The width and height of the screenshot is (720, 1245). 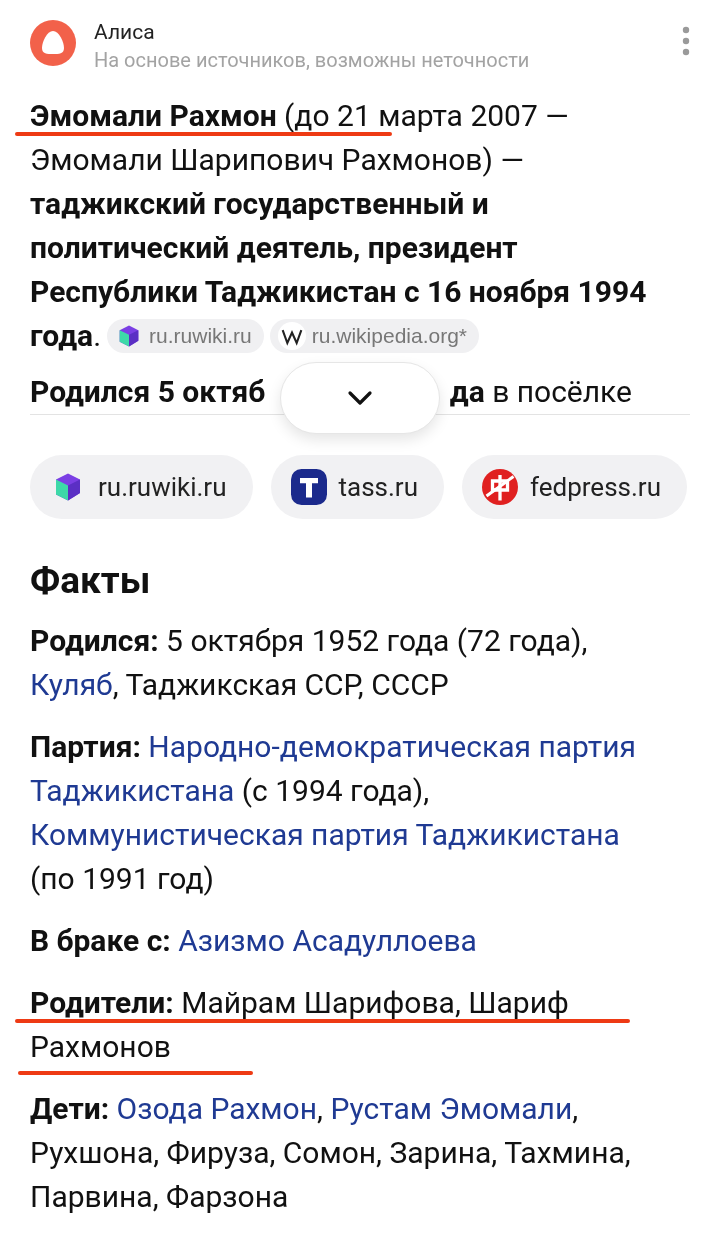 I want to click on fact-link: Народно-демократическая партия, so click(x=392, y=746).